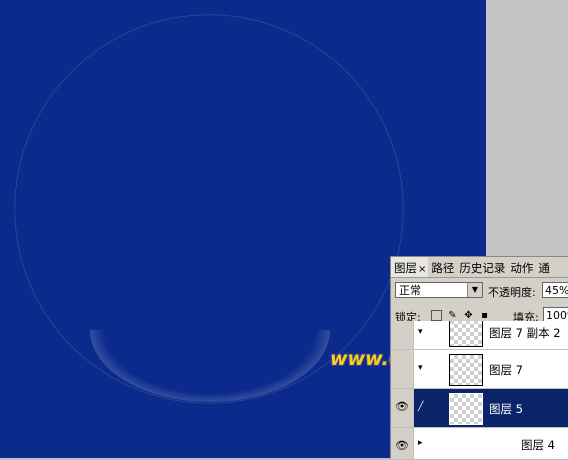 Image resolution: width=568 pixels, height=460 pixels. I want to click on tab-layers: 图层×, so click(410, 267).